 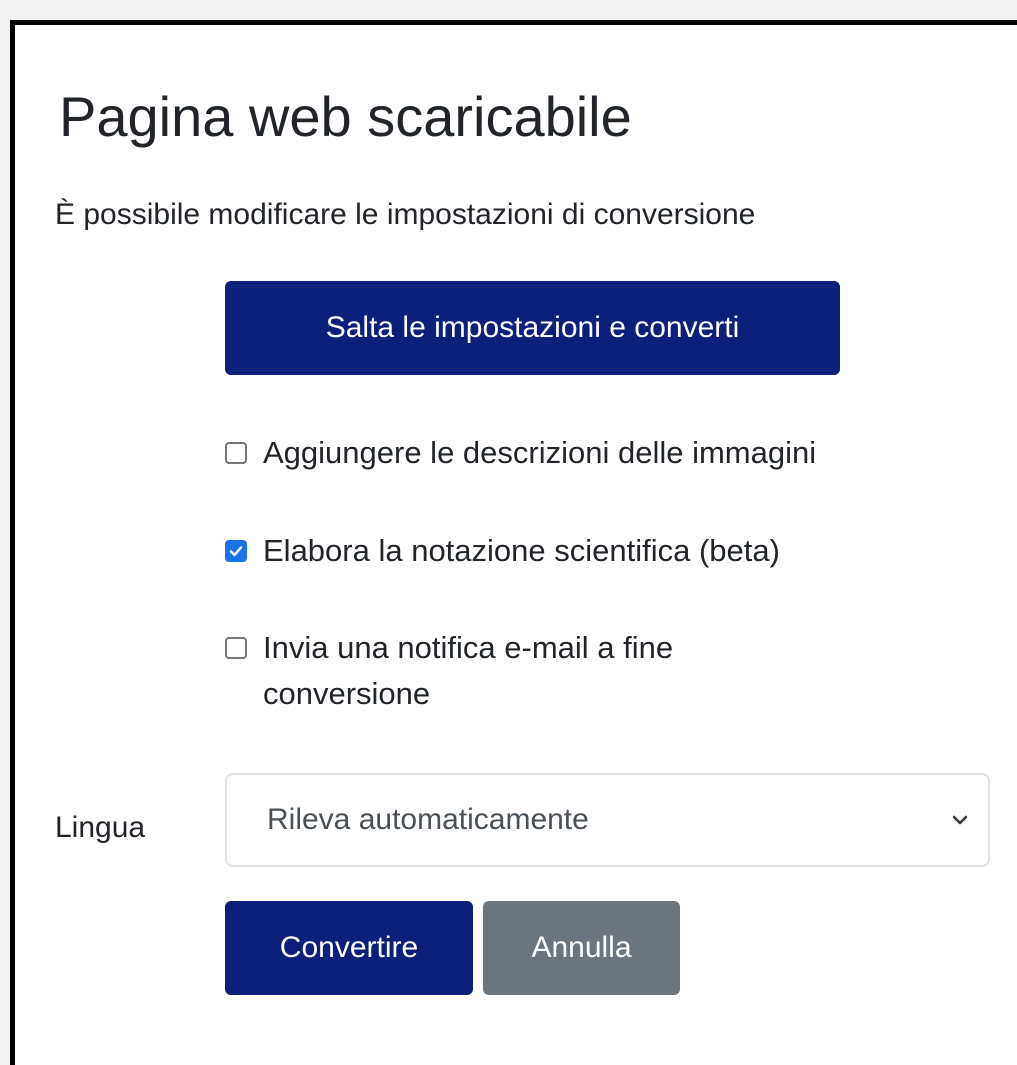 I want to click on convert-button: Convertire, so click(x=349, y=948).